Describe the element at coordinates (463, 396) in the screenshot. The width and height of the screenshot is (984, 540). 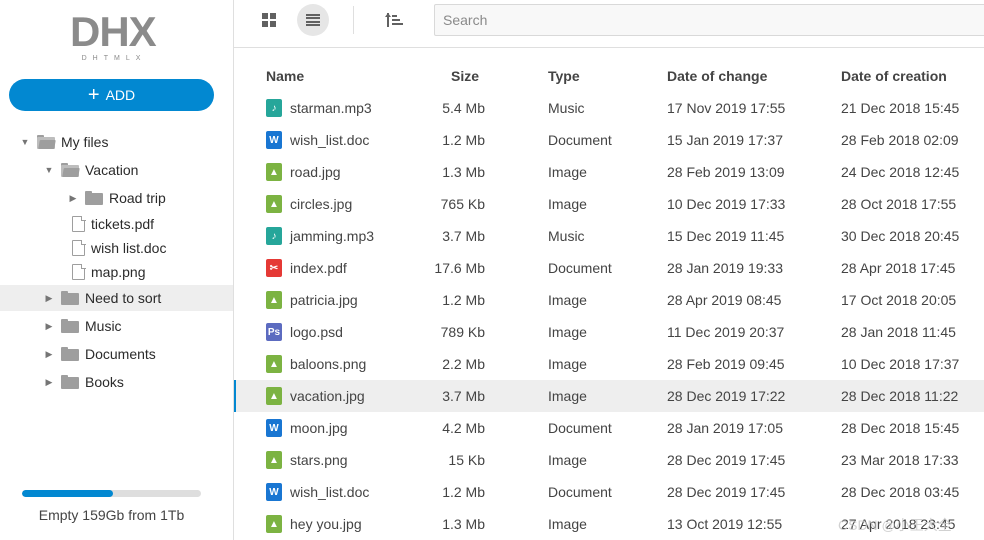
I see `cell-size: 3.7 Mb` at that location.